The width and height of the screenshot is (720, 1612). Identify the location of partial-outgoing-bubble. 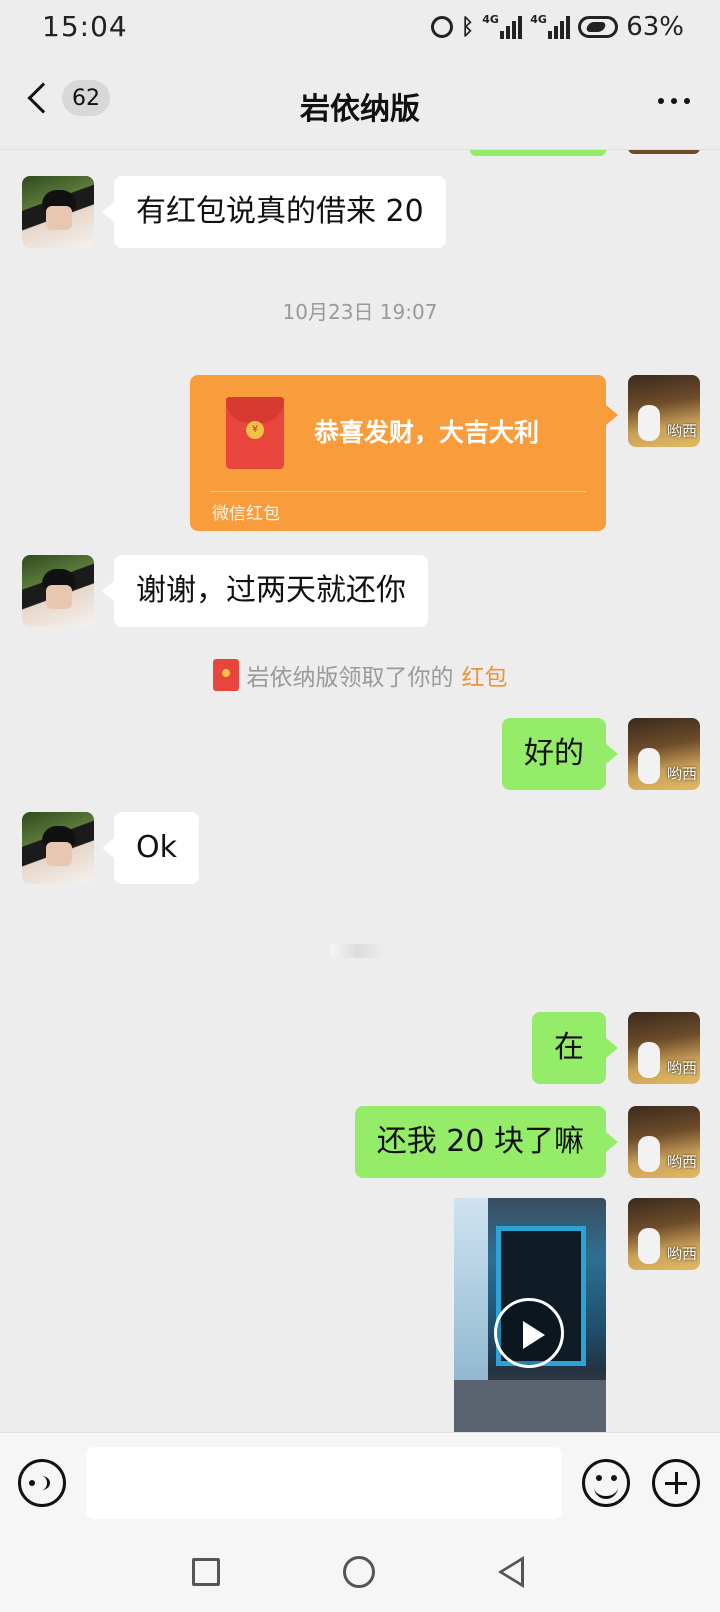
(538, 153).